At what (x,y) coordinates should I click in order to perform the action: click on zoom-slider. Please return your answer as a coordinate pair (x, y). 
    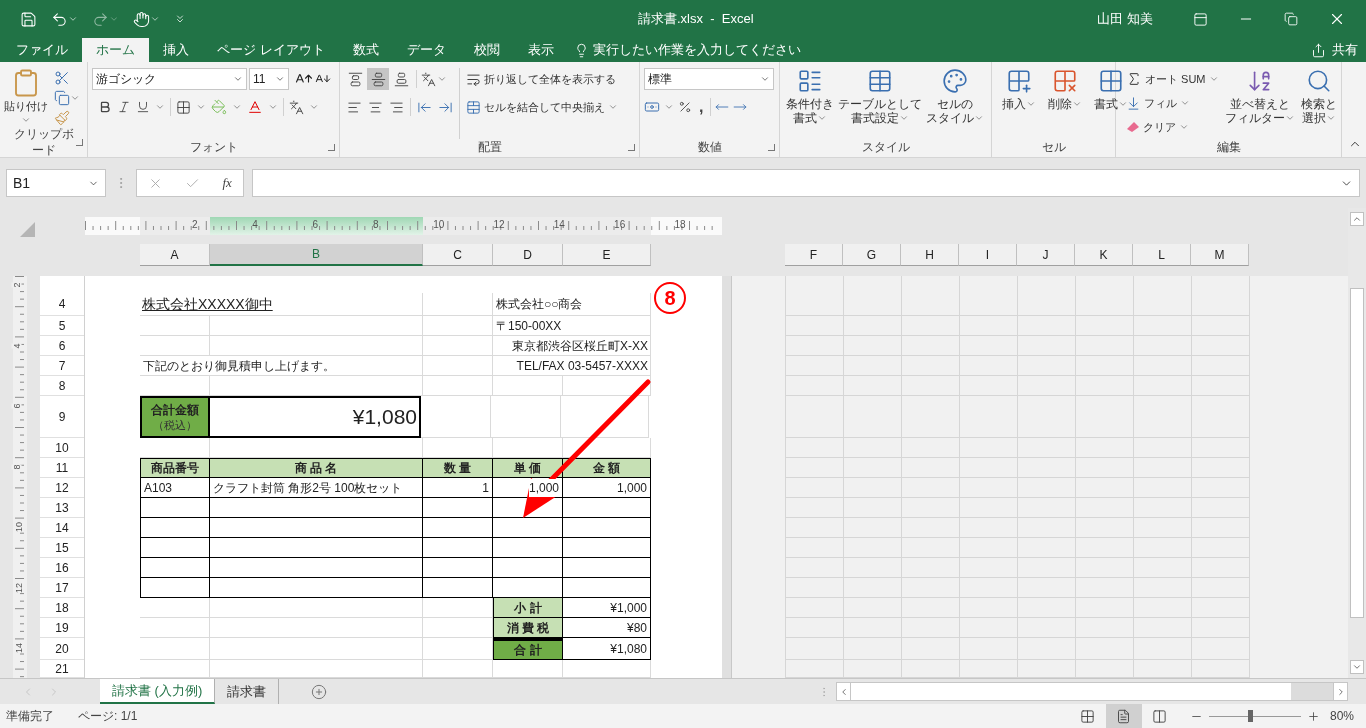
    Looking at the image, I should click on (1254, 716).